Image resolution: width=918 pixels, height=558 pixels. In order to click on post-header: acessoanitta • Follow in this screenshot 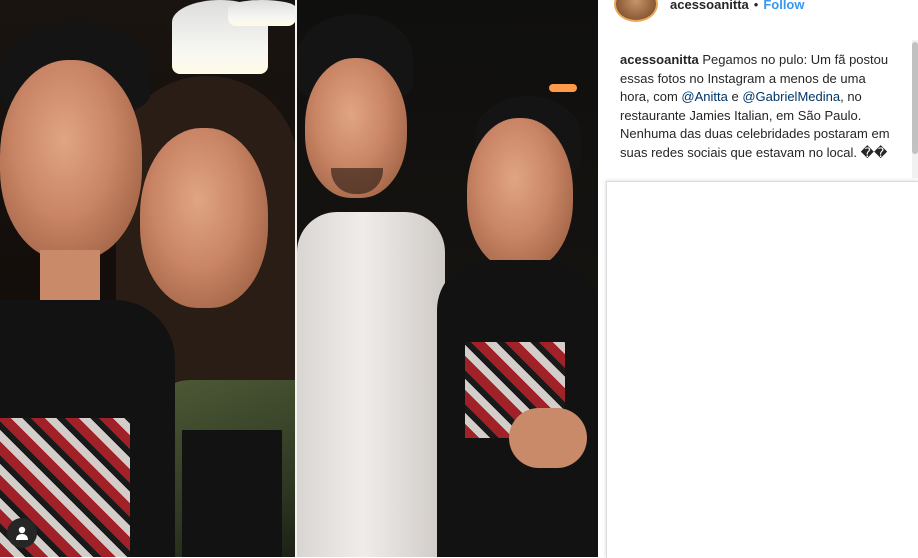, I will do `click(709, 11)`.